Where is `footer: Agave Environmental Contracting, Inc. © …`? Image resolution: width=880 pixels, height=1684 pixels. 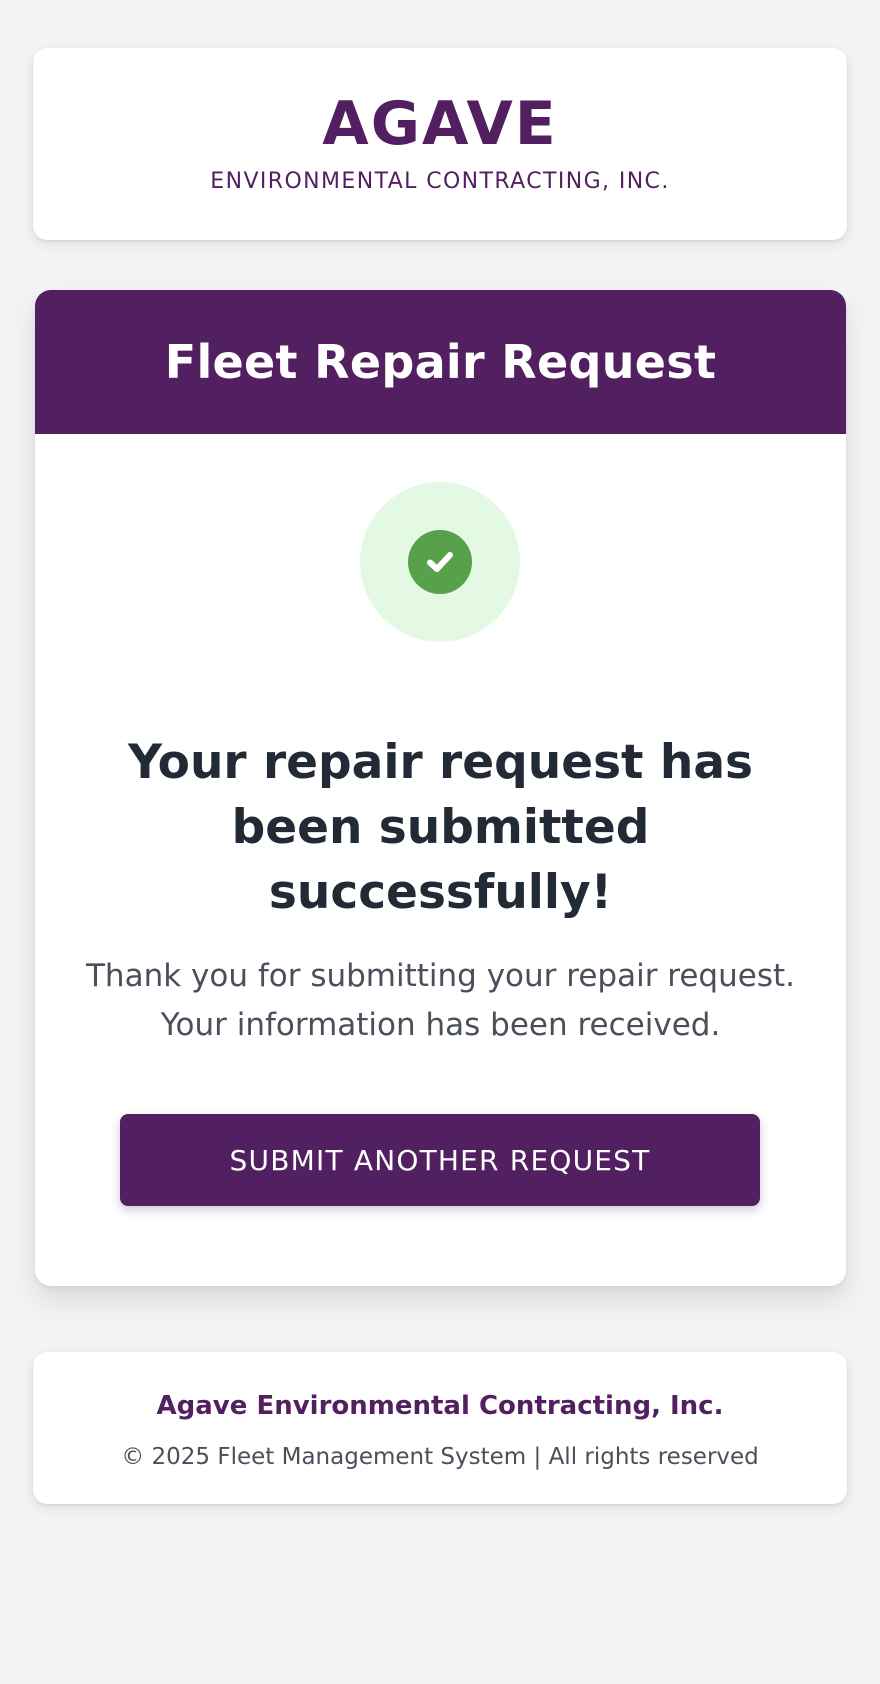 footer: Agave Environmental Contracting, Inc. © … is located at coordinates (440, 1428).